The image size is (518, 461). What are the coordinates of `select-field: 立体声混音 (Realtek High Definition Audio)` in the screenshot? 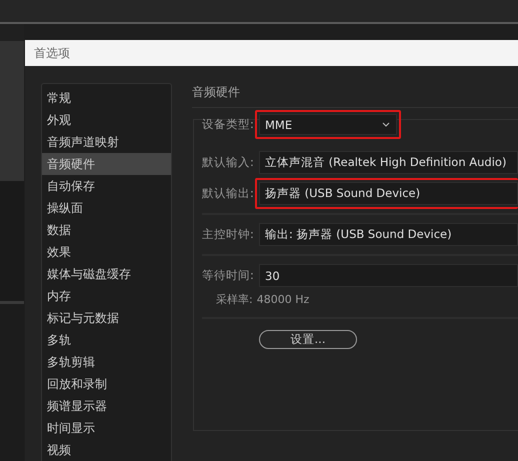 It's located at (388, 162).